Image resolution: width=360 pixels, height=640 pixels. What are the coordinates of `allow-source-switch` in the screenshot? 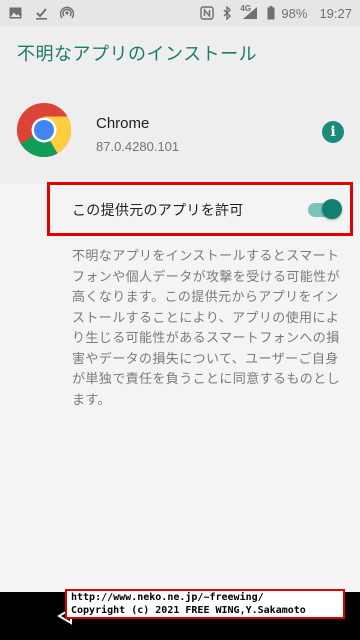 It's located at (325, 209).